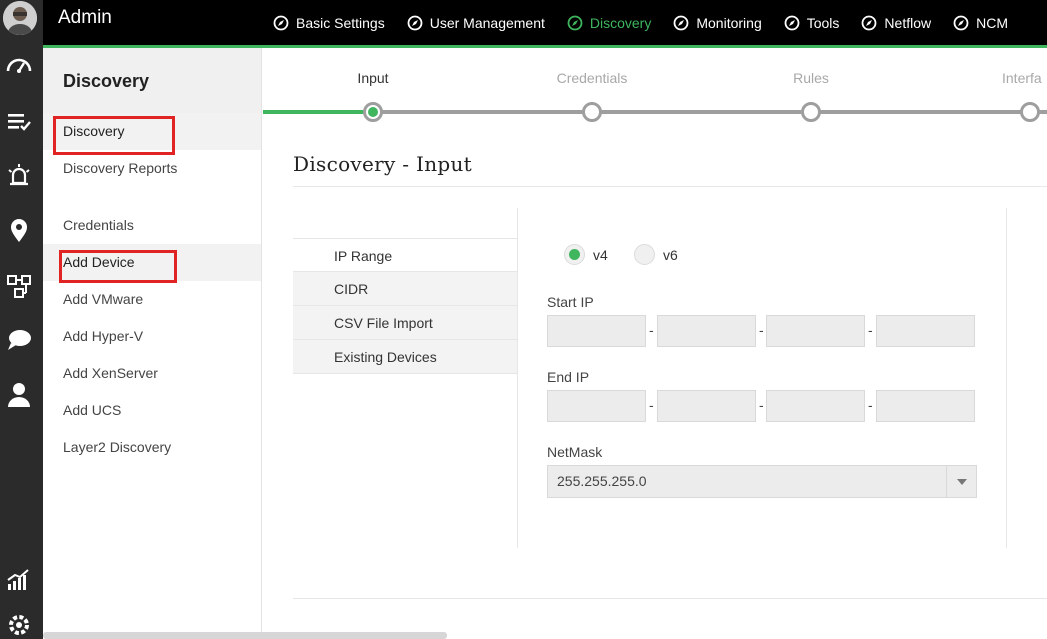 This screenshot has width=1047, height=639. Describe the element at coordinates (19, 122) in the screenshot. I see `inventory-icon` at that location.